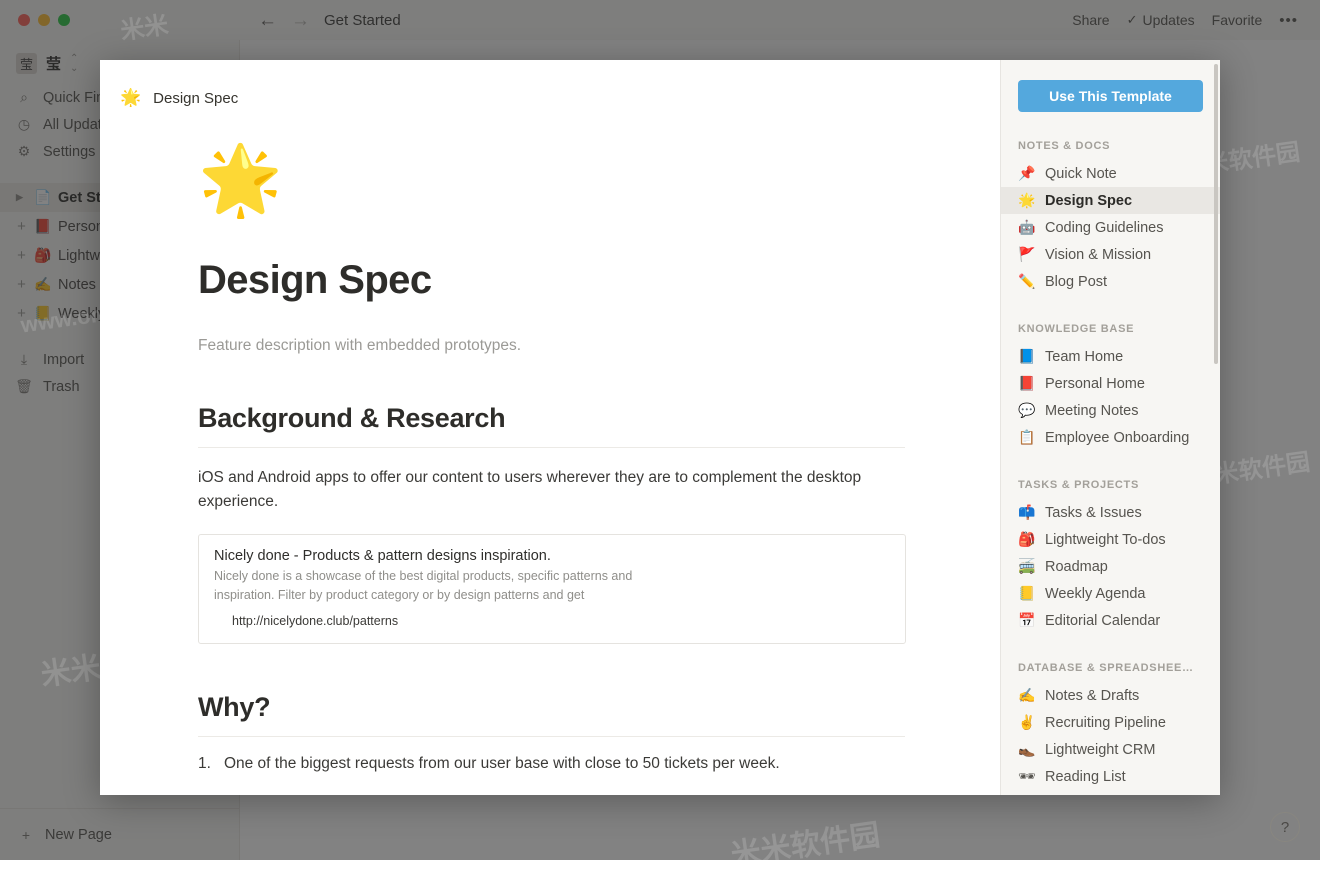 This screenshot has height=874, width=1320. I want to click on pencil-icon: ✏️, so click(1026, 281).